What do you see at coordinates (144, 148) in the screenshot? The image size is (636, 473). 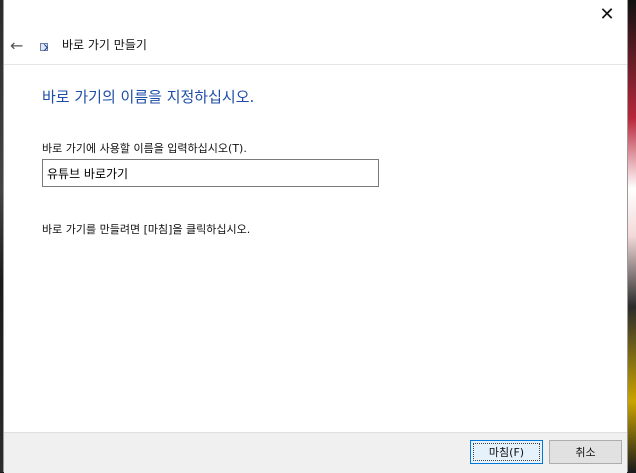 I see `name-field-label: 바로 가기에 사용할 이름을 입력하십시오(T).` at bounding box center [144, 148].